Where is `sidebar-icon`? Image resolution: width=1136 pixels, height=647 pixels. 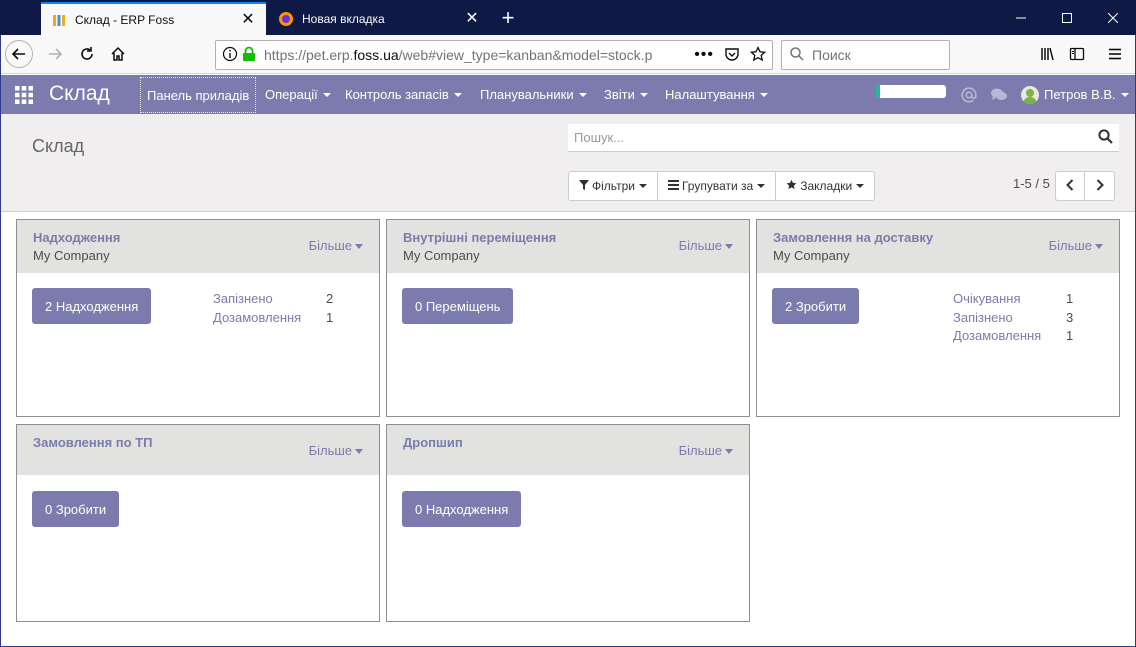 sidebar-icon is located at coordinates (1077, 54).